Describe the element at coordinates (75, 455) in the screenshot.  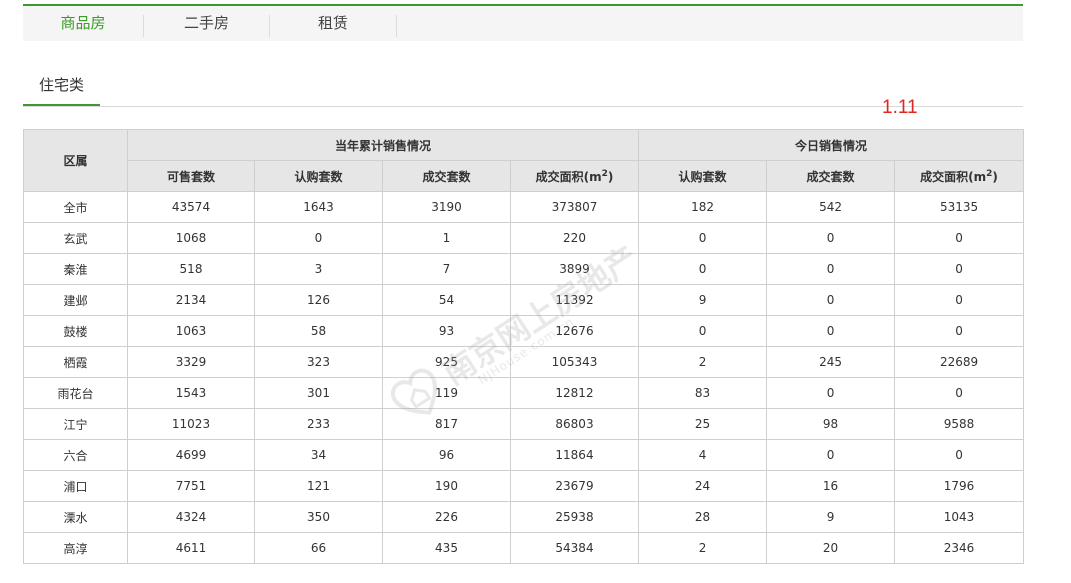
I see `cell-region: 六合` at that location.